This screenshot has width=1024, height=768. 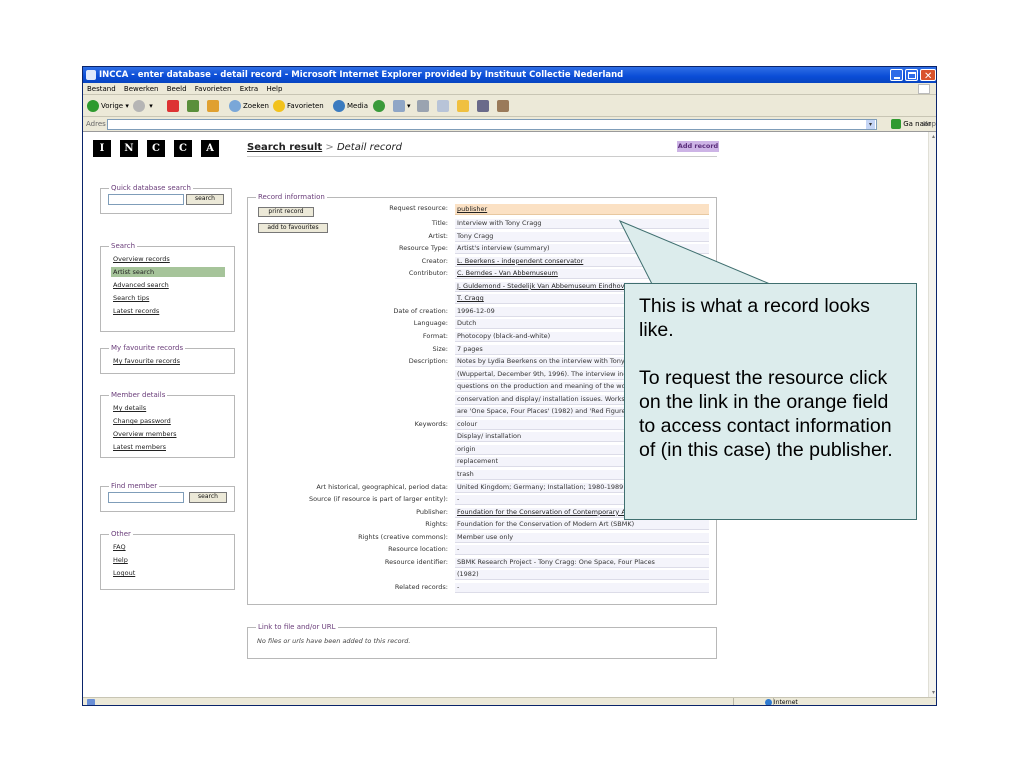 I want to click on request-resource-label: Request resource:, so click(x=418, y=208).